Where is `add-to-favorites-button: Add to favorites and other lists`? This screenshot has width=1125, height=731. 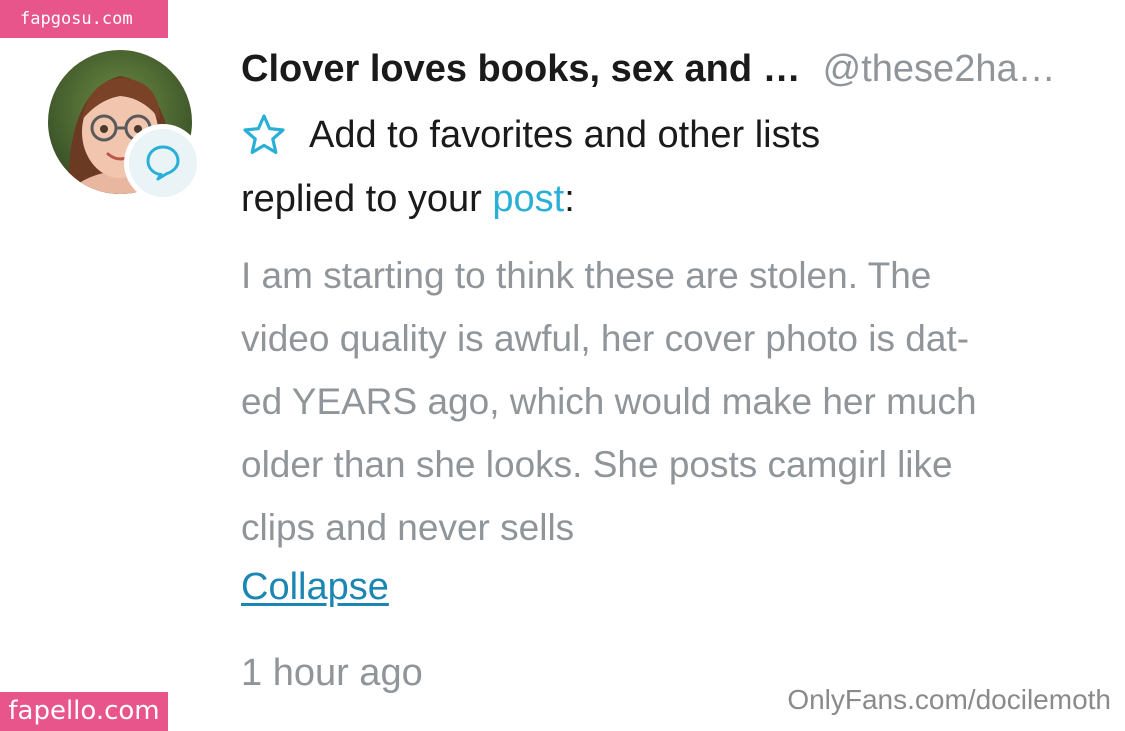 add-to-favorites-button: Add to favorites and other lists is located at coordinates (530, 135).